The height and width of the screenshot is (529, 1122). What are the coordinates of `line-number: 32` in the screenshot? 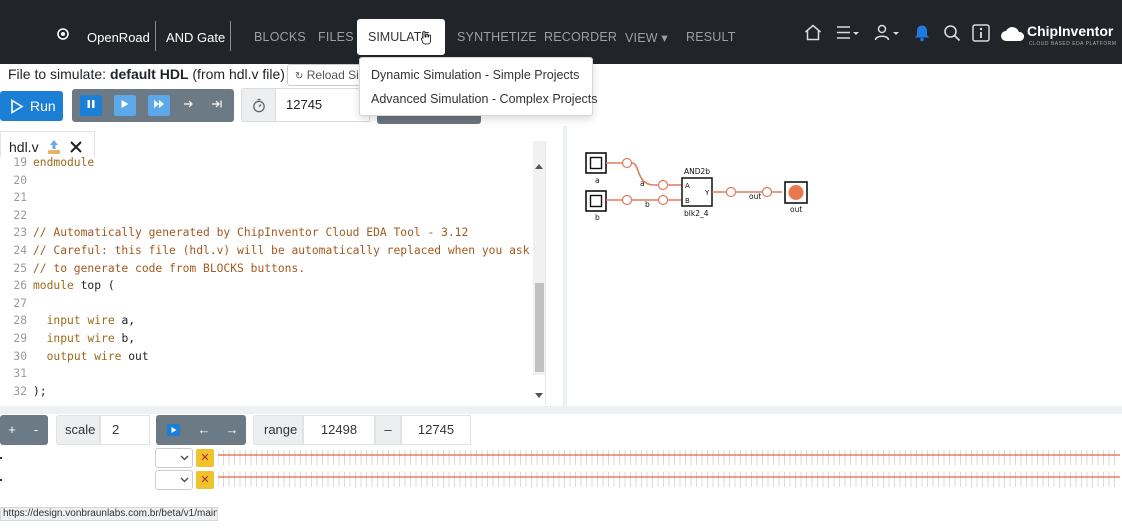 It's located at (20, 391).